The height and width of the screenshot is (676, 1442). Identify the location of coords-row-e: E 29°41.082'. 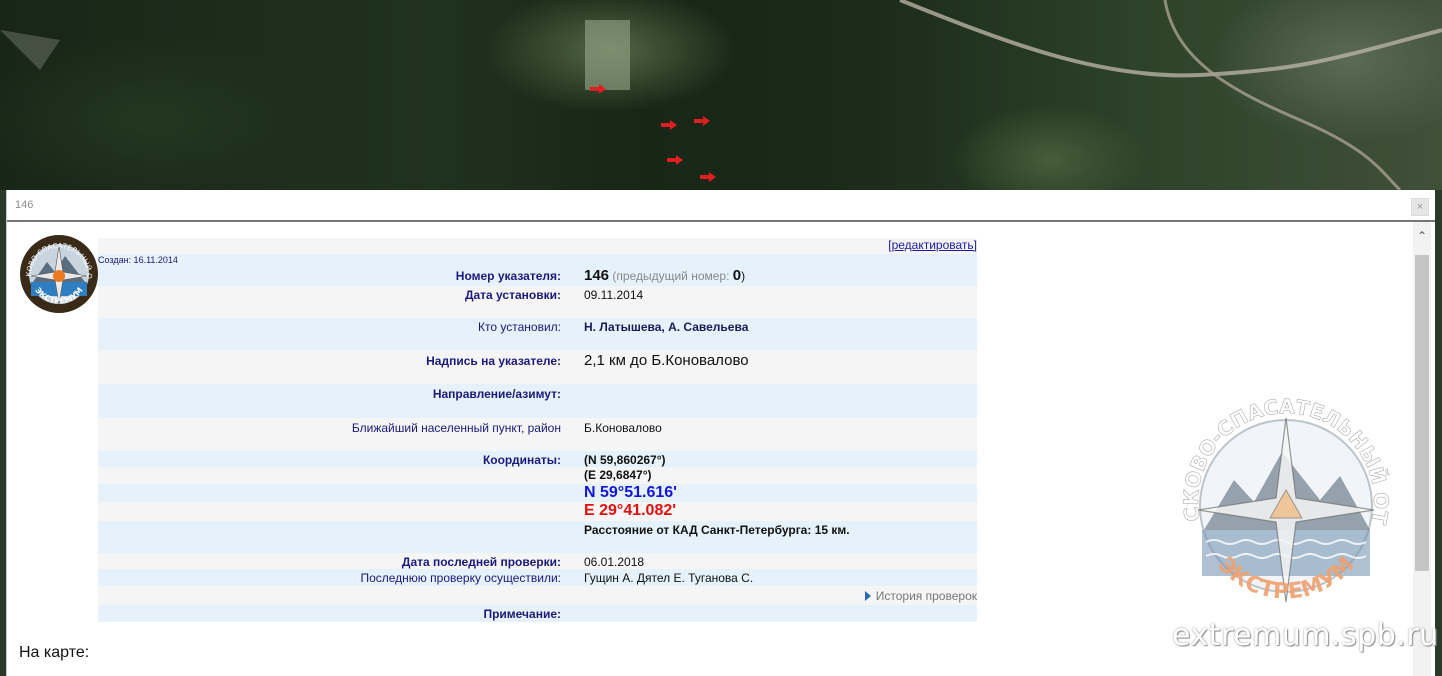
(537, 511).